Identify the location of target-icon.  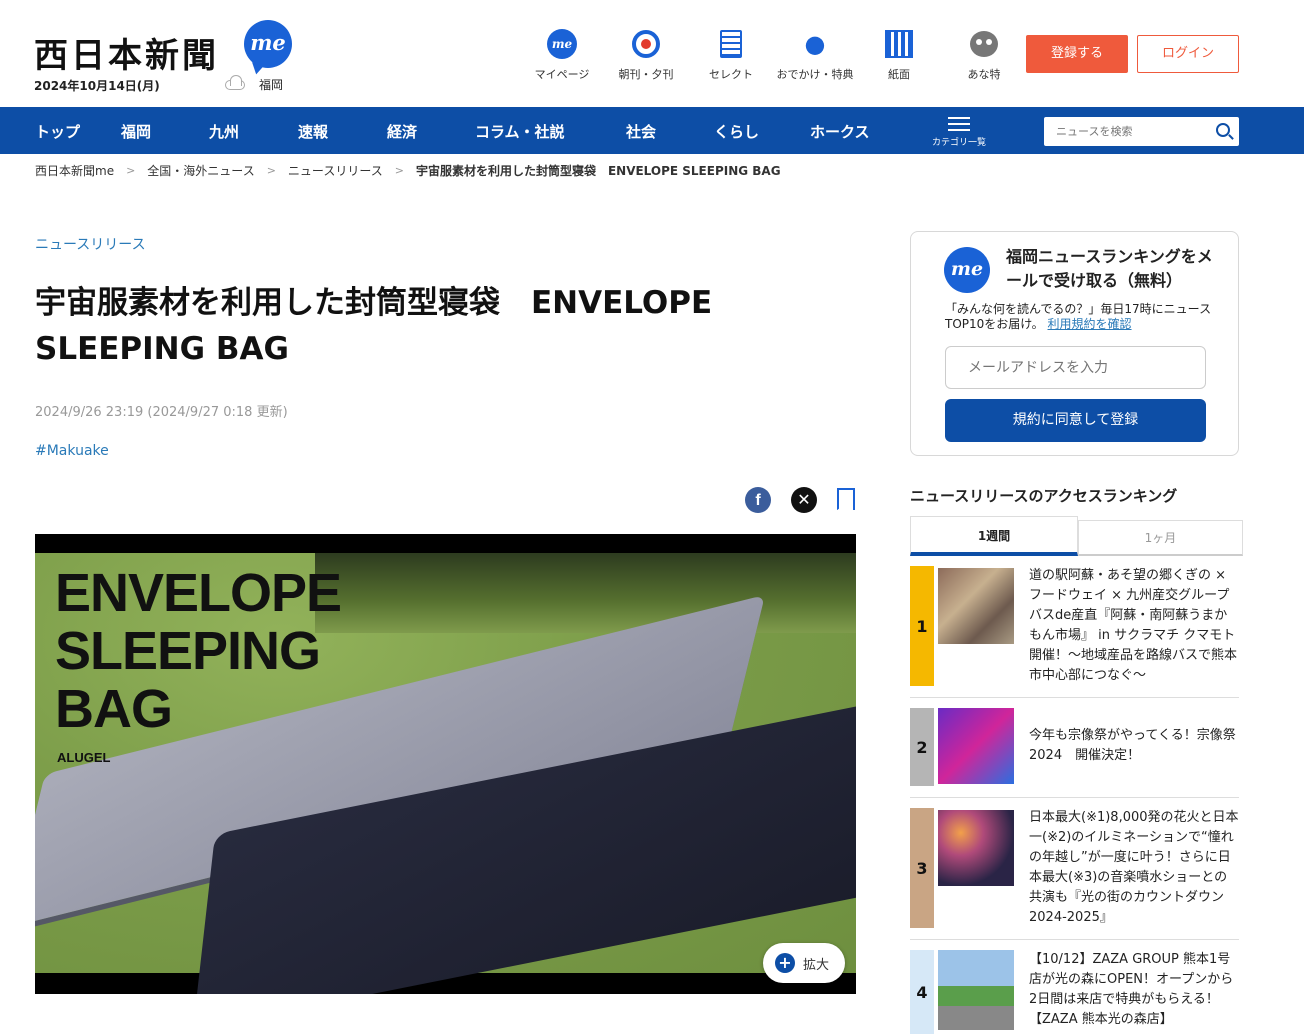
(646, 44).